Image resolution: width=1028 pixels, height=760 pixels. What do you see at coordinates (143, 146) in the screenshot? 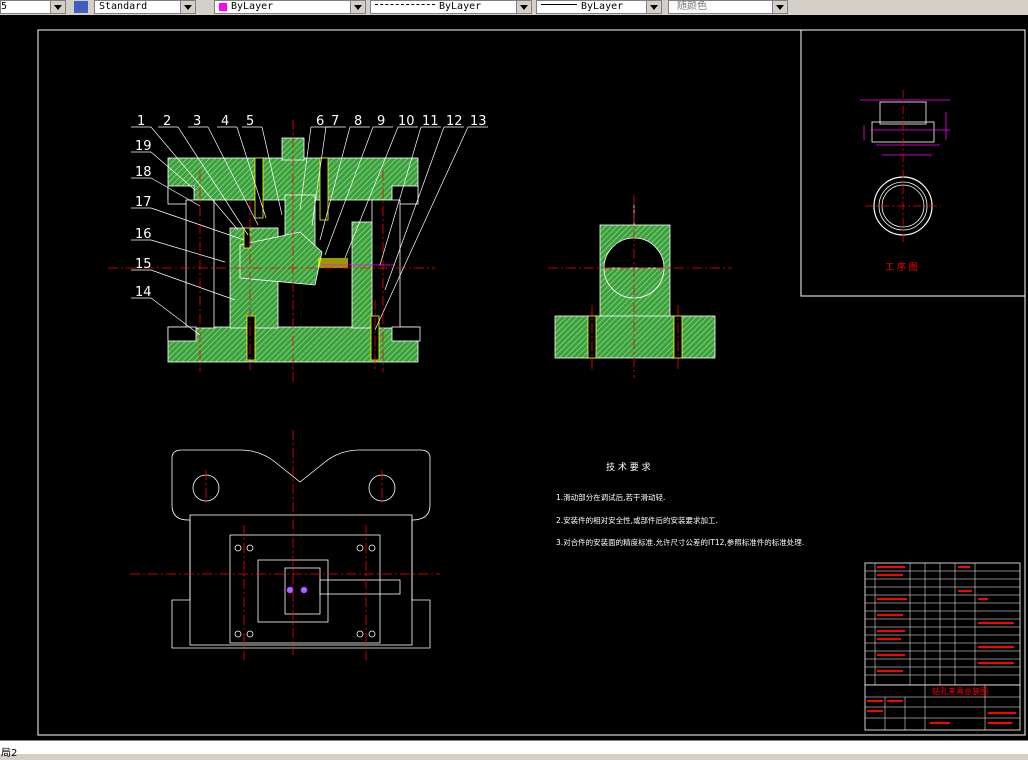
I see `part-number-19: 19` at bounding box center [143, 146].